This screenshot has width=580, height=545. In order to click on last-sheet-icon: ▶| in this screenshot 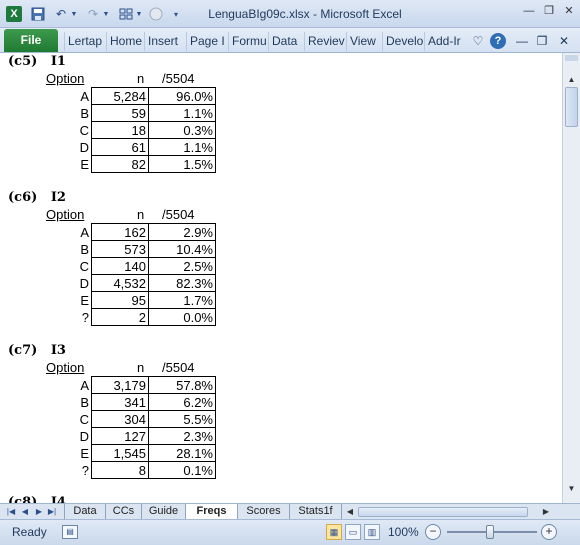, I will do `click(52, 512)`.